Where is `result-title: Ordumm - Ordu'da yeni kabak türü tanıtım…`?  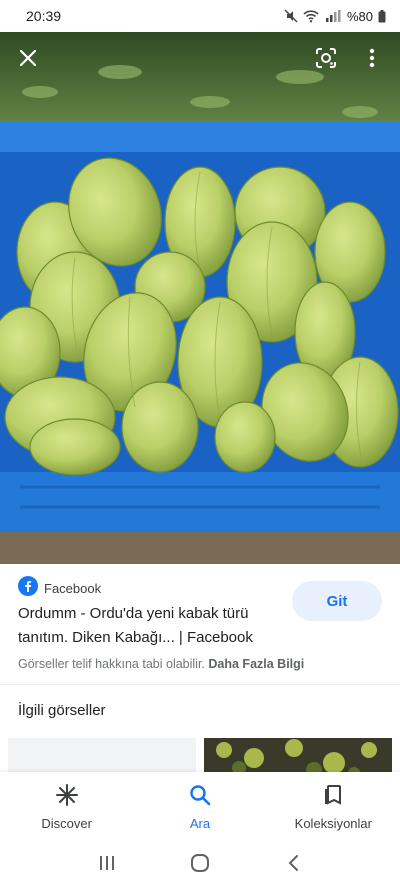 result-title: Ordumm - Ordu'da yeni kabak türü tanıtım… is located at coordinates (153, 626).